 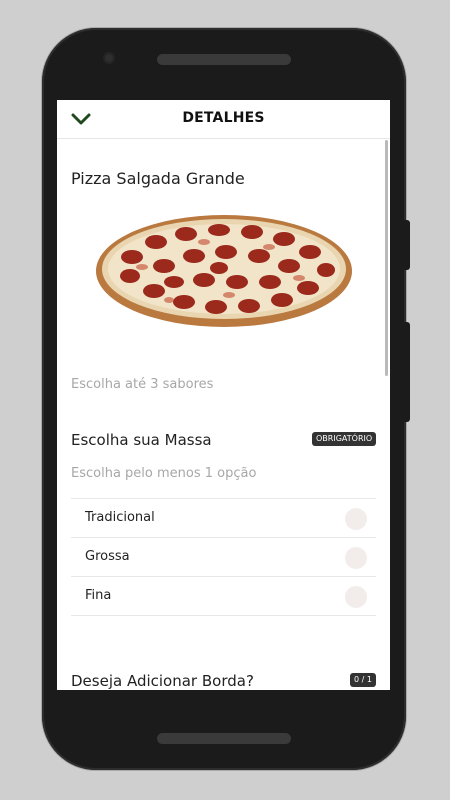 I want to click on flavors-hint: Escolha até 3 sabores, so click(x=142, y=384).